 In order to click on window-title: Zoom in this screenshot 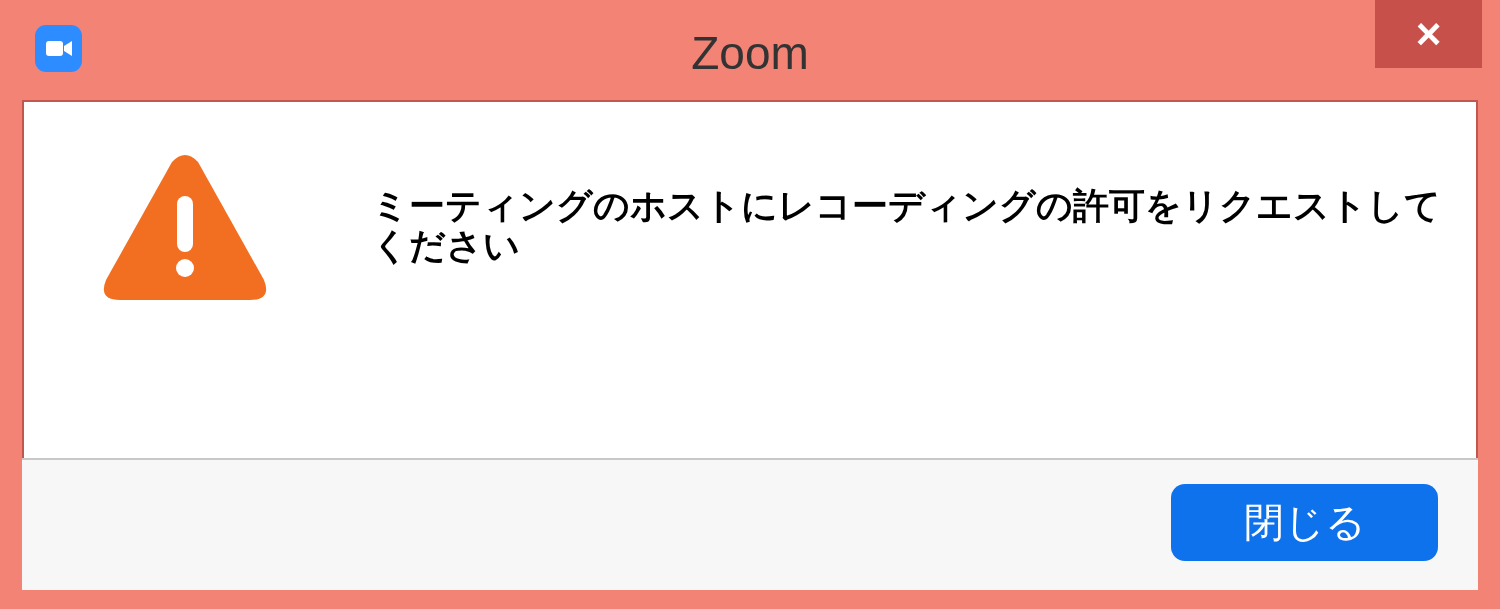, I will do `click(750, 53)`.